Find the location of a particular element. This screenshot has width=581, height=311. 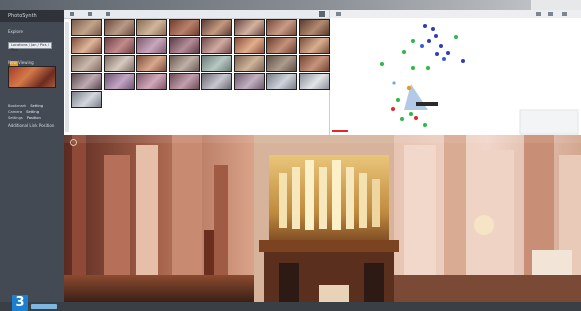

title-strip-patch is located at coordinates (556, 5).